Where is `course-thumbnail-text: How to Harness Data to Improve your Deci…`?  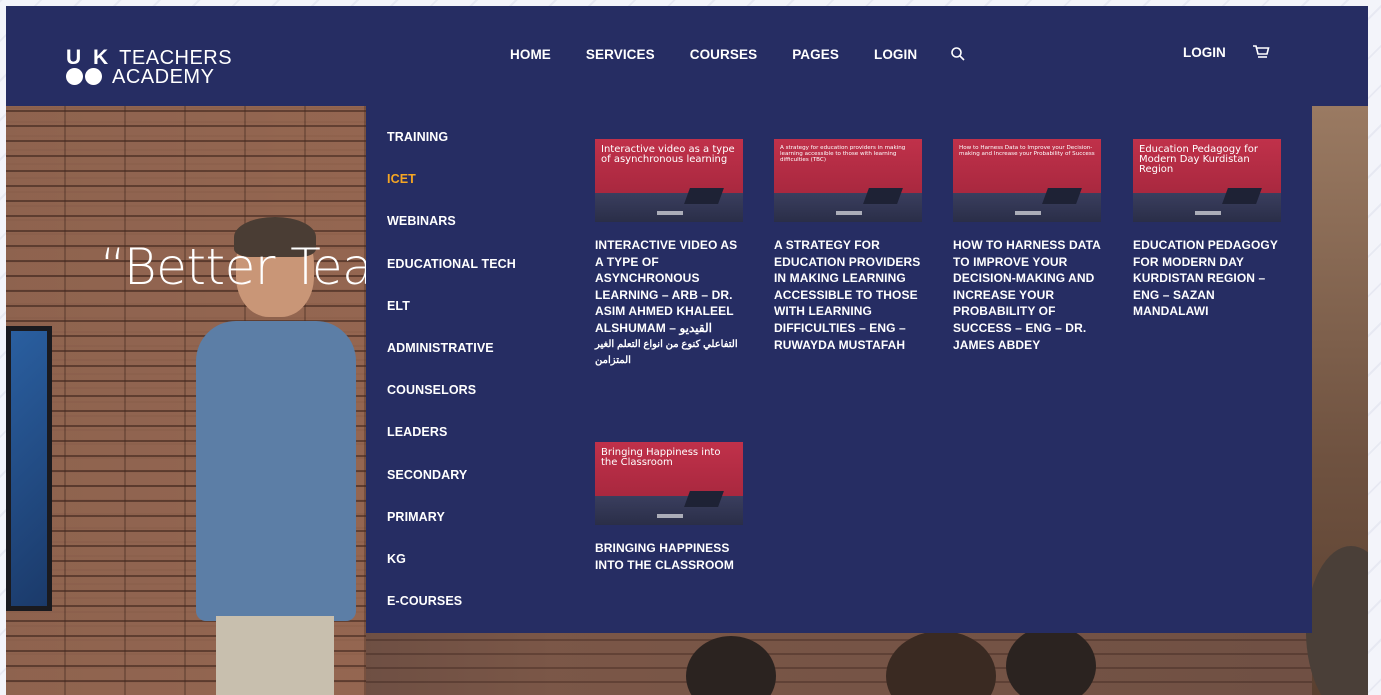 course-thumbnail-text: How to Harness Data to Improve your Deci… is located at coordinates (1027, 151).